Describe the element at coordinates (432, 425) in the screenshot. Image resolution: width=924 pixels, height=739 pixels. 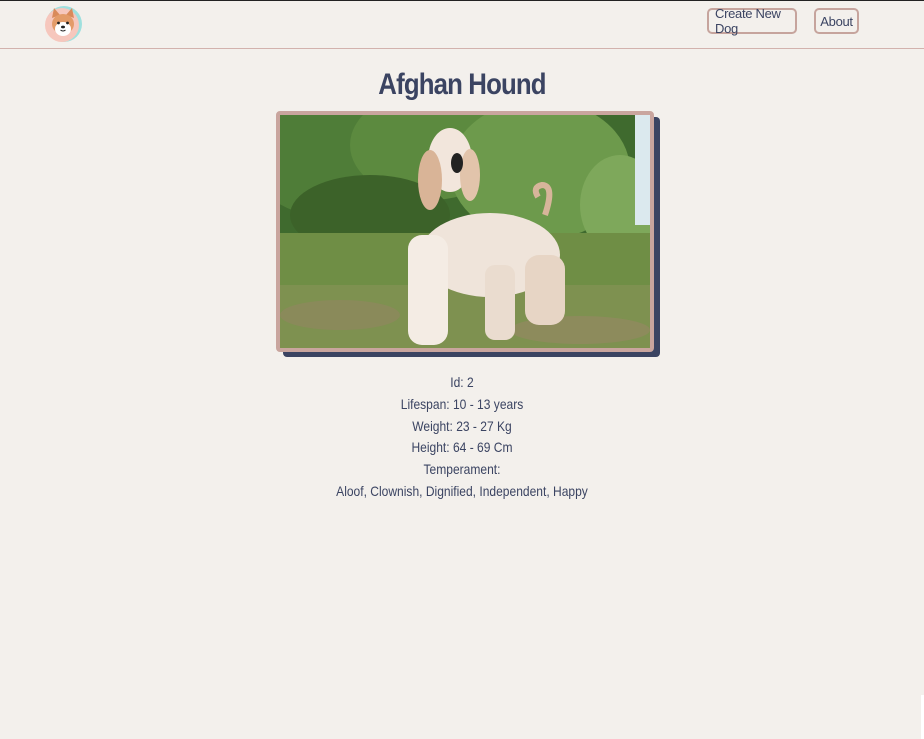
I see `detail-label: Weight:` at that location.